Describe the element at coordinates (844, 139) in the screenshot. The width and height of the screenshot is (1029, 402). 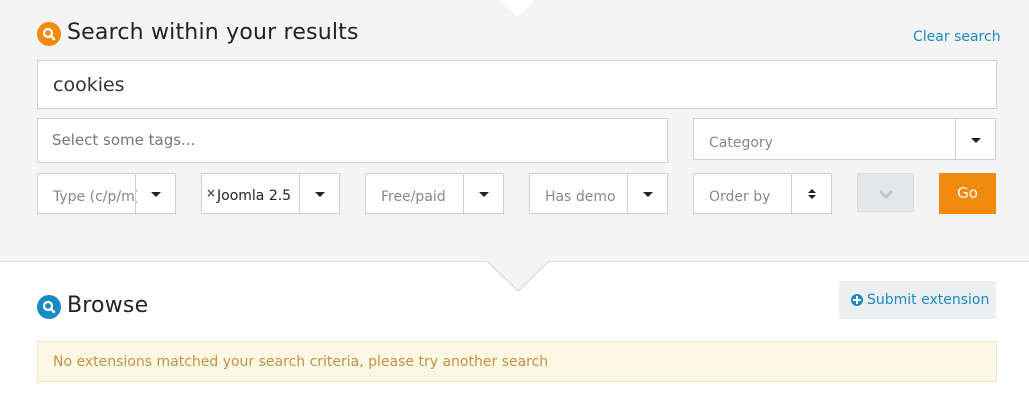
I see `category-select: Category` at that location.